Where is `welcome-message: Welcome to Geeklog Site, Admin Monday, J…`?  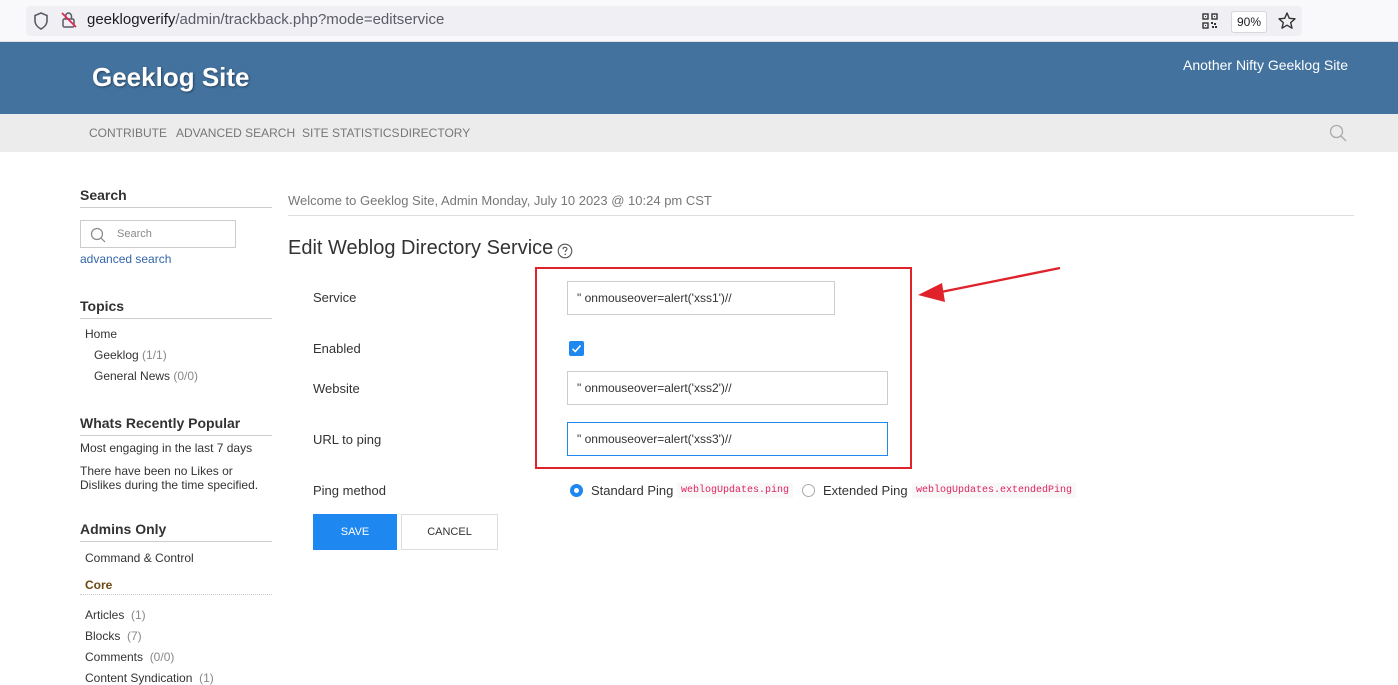
welcome-message: Welcome to Geeklog Site, Admin Monday, J… is located at coordinates (500, 200).